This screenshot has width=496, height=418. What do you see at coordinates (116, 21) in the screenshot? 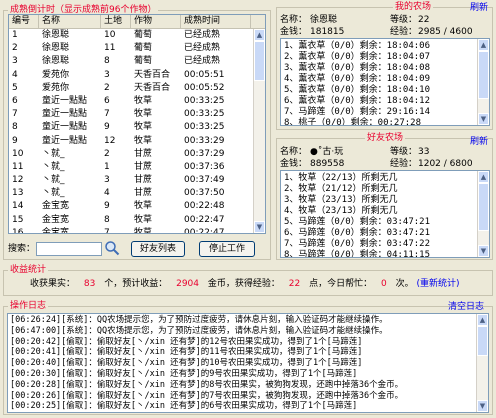
I see `col-header-land: 土地` at bounding box center [116, 21].